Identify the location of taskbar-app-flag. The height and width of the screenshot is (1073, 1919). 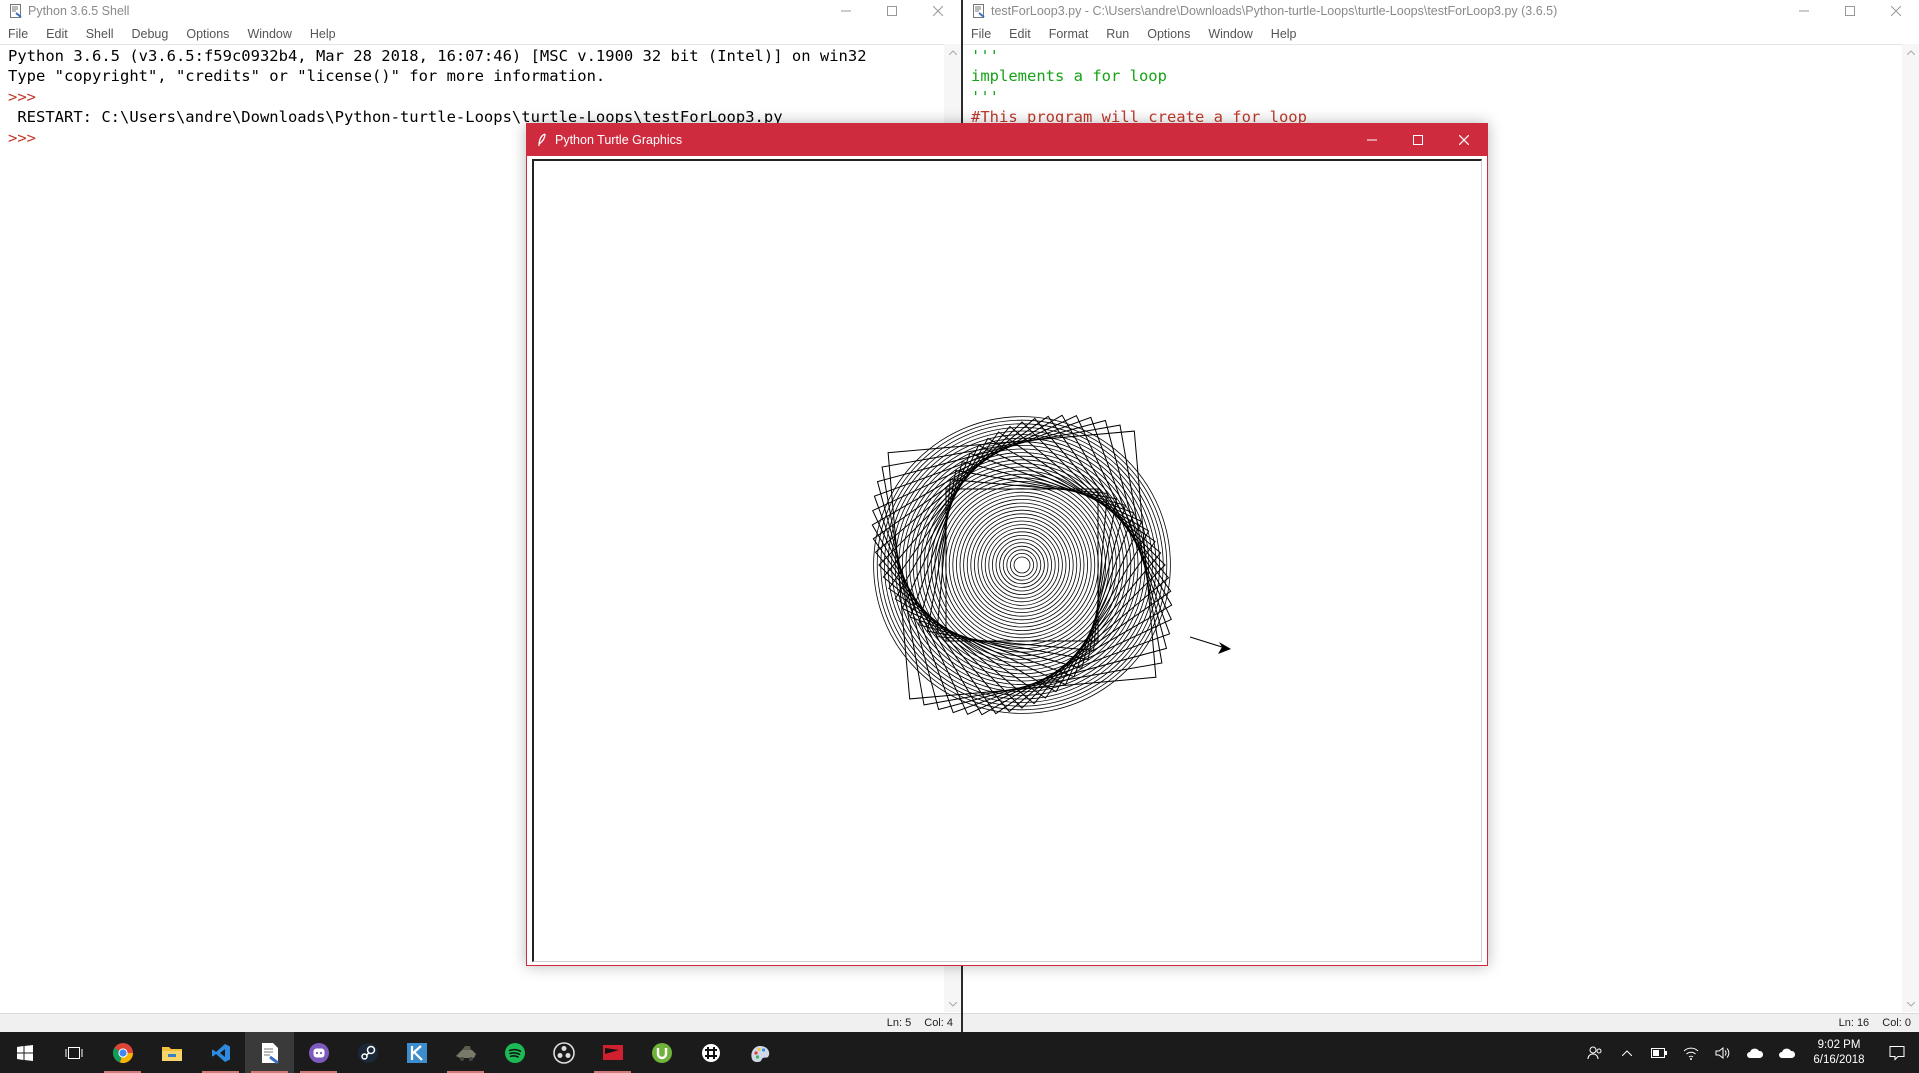
(612, 1052).